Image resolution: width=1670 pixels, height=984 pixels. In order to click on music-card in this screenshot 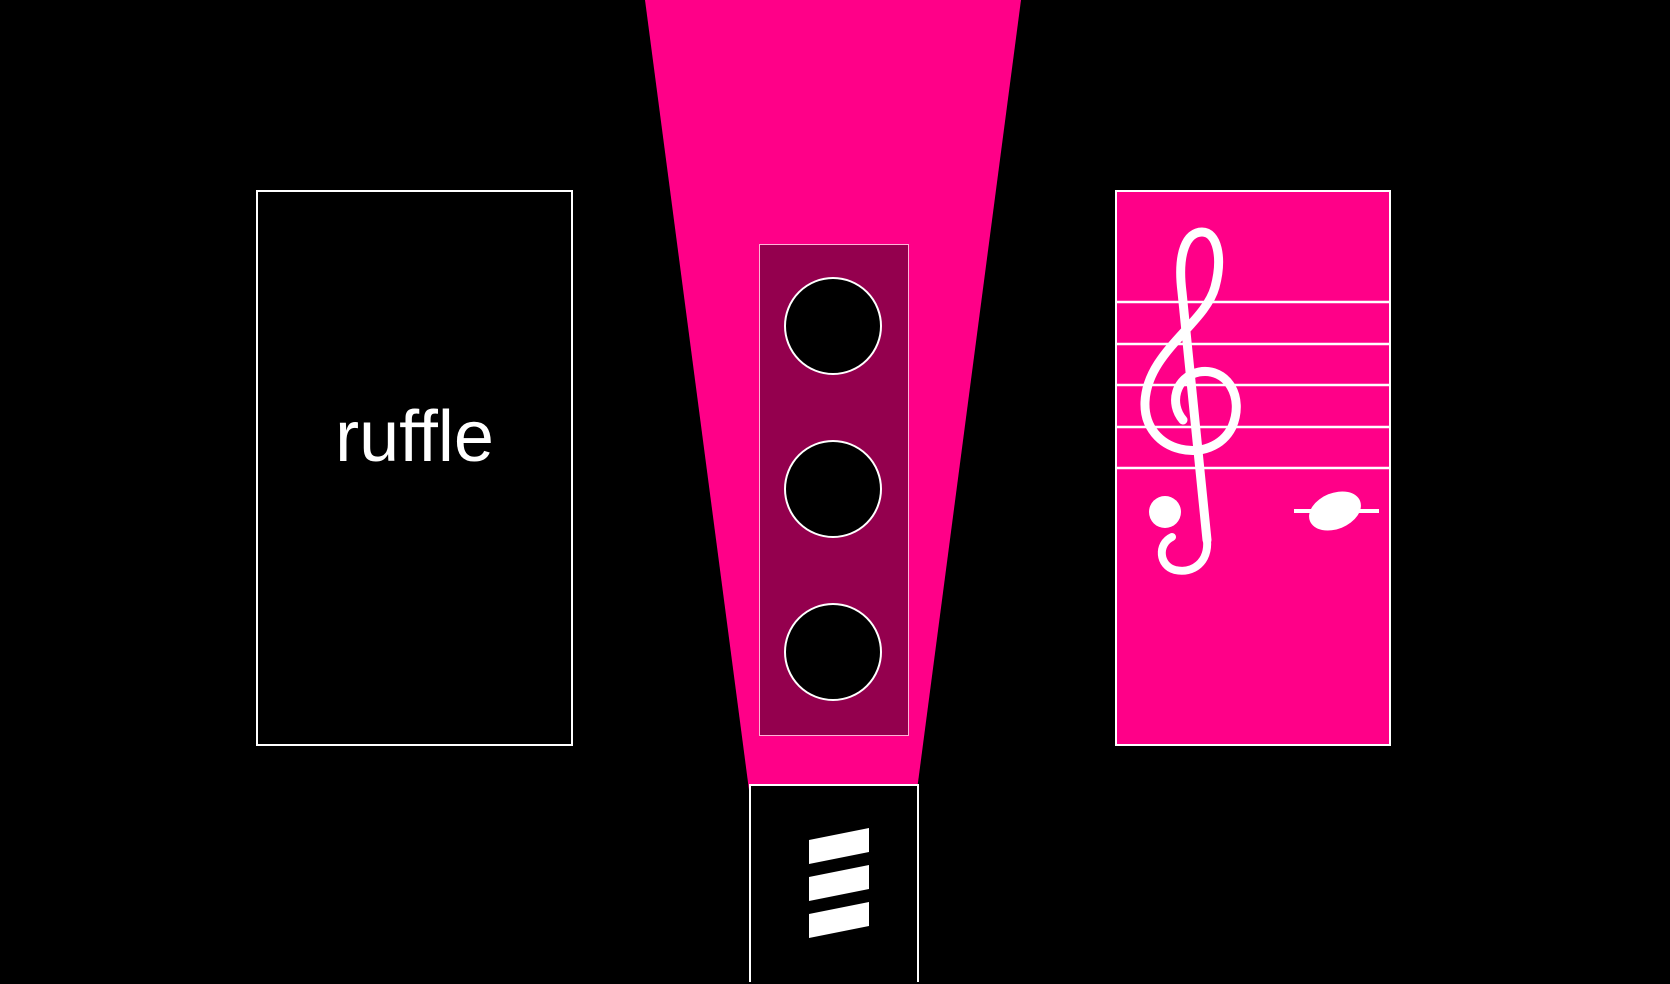, I will do `click(1253, 468)`.